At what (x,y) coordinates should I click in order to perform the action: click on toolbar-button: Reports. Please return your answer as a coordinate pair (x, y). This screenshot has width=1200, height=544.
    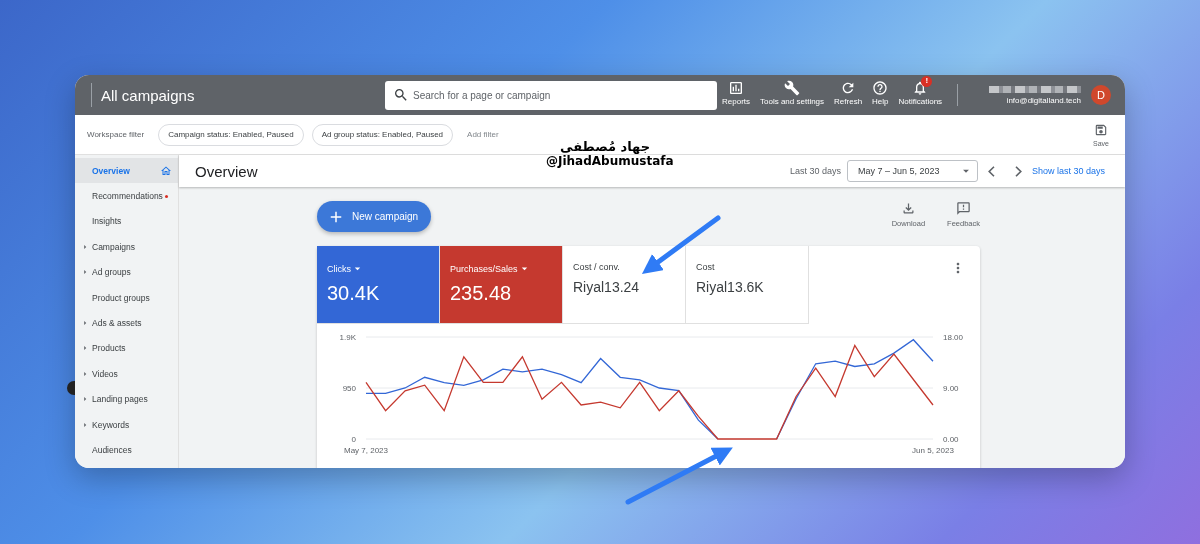
    Looking at the image, I should click on (736, 98).